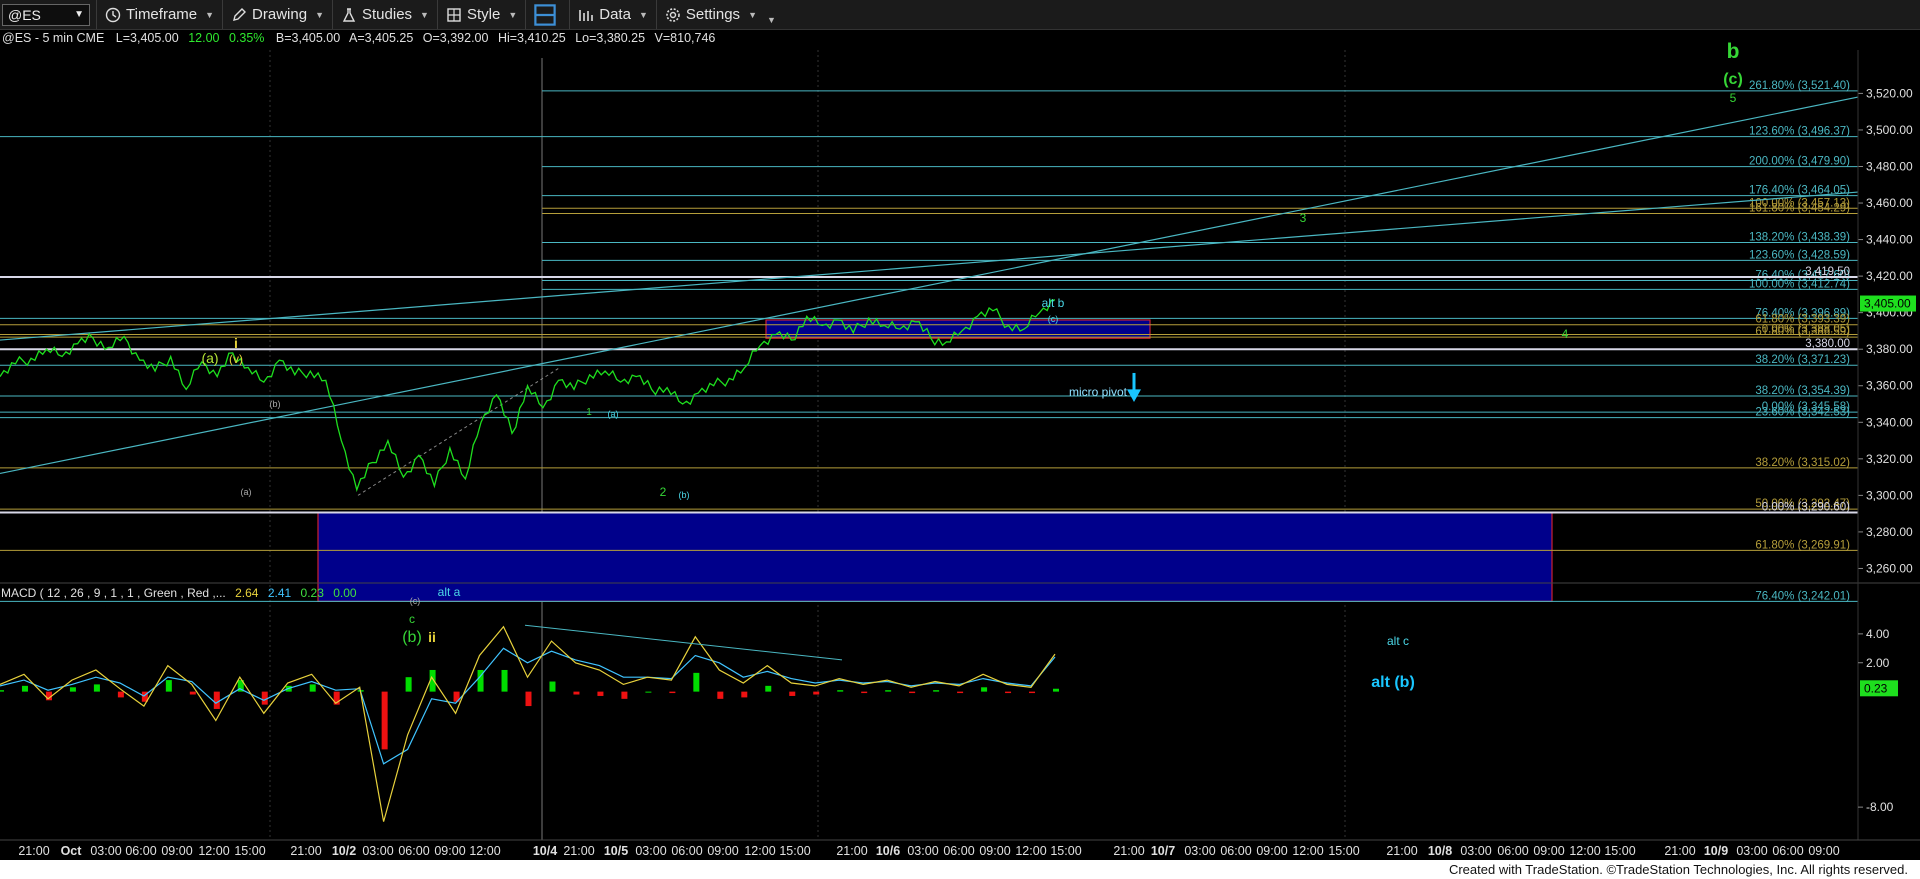  Describe the element at coordinates (79, 14) in the screenshot. I see `chevron-down-icon: ▼` at that location.